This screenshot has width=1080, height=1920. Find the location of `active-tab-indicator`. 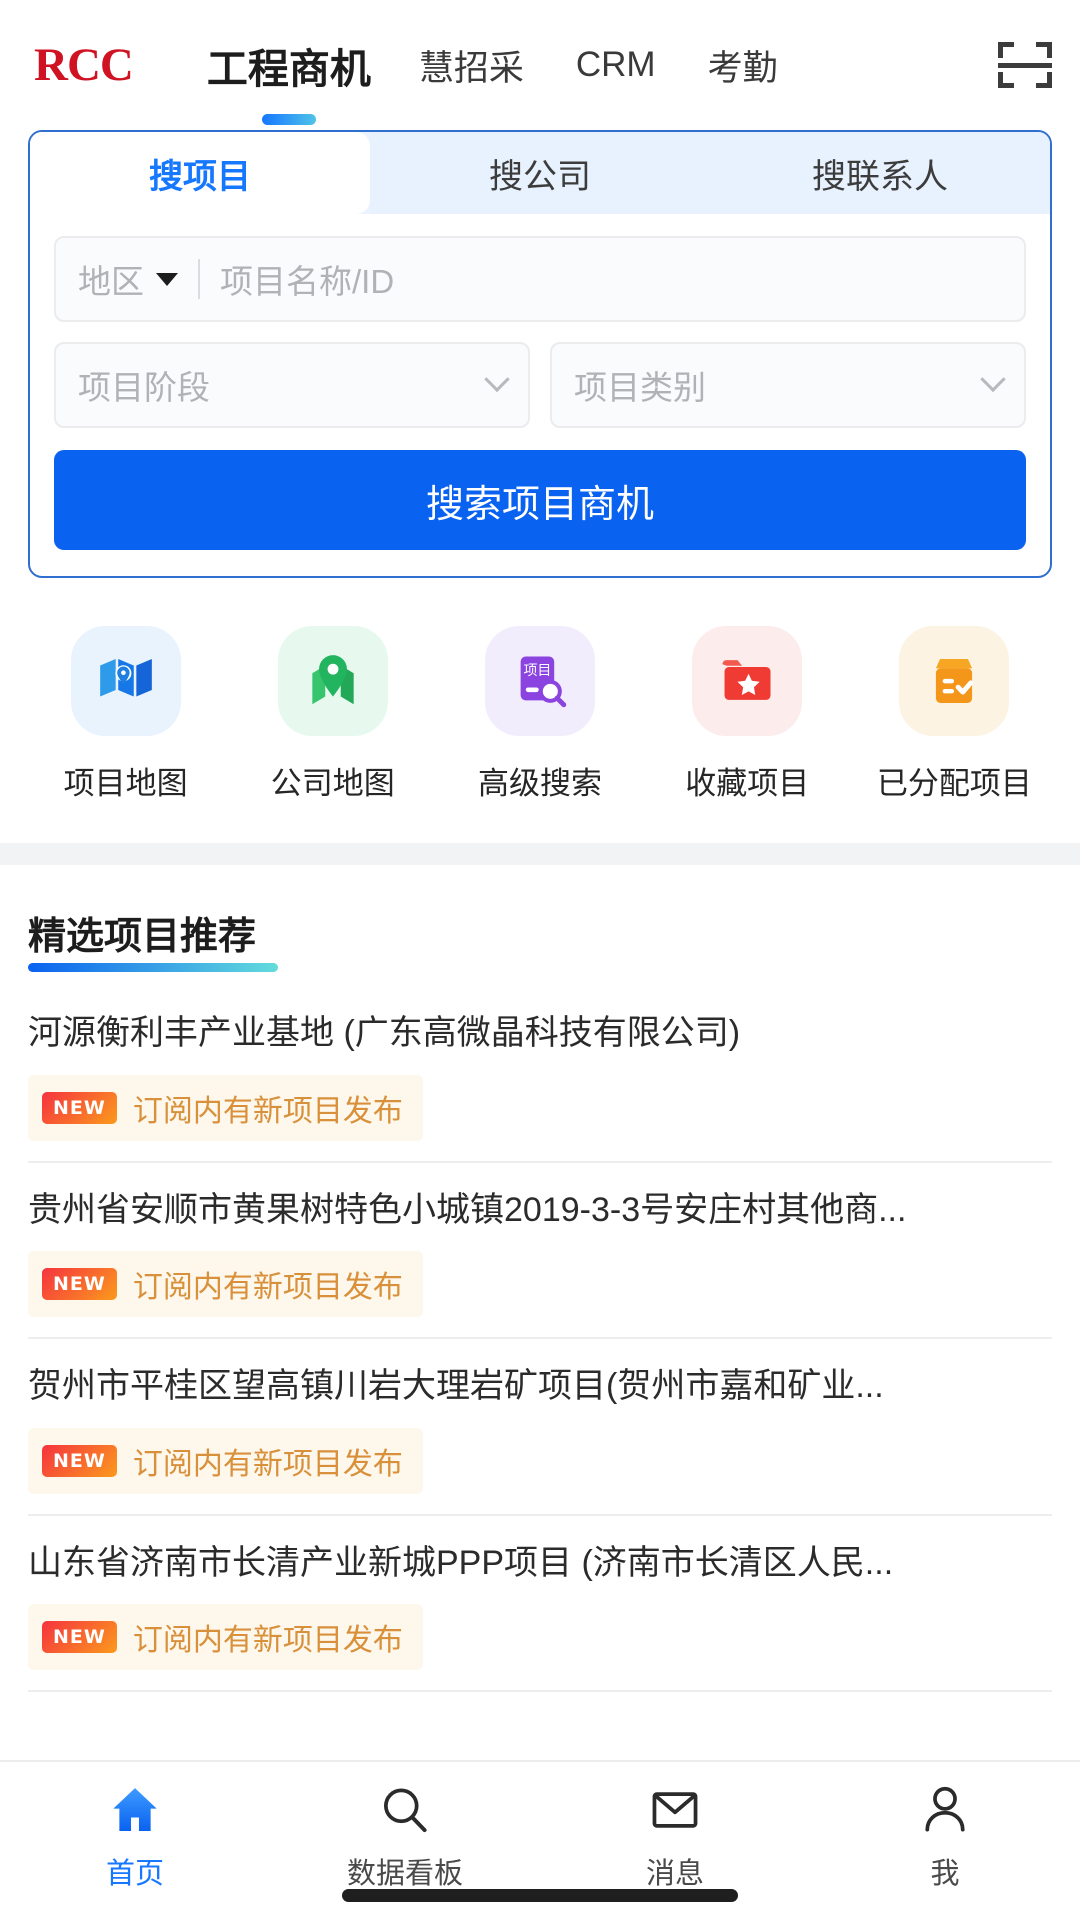

active-tab-indicator is located at coordinates (288, 119).